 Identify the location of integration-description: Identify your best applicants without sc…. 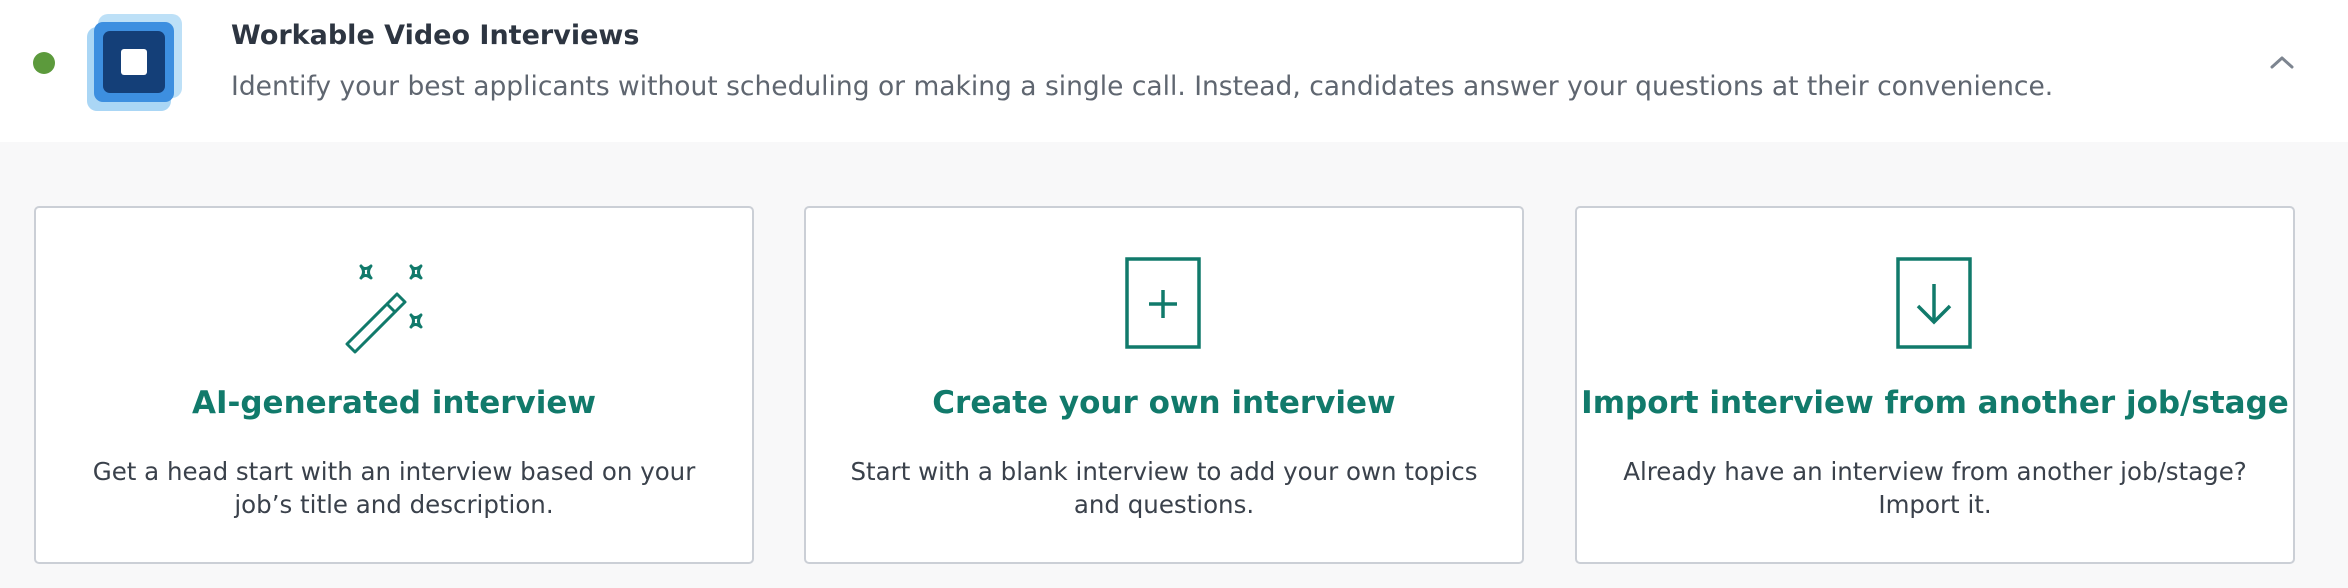
(1142, 86).